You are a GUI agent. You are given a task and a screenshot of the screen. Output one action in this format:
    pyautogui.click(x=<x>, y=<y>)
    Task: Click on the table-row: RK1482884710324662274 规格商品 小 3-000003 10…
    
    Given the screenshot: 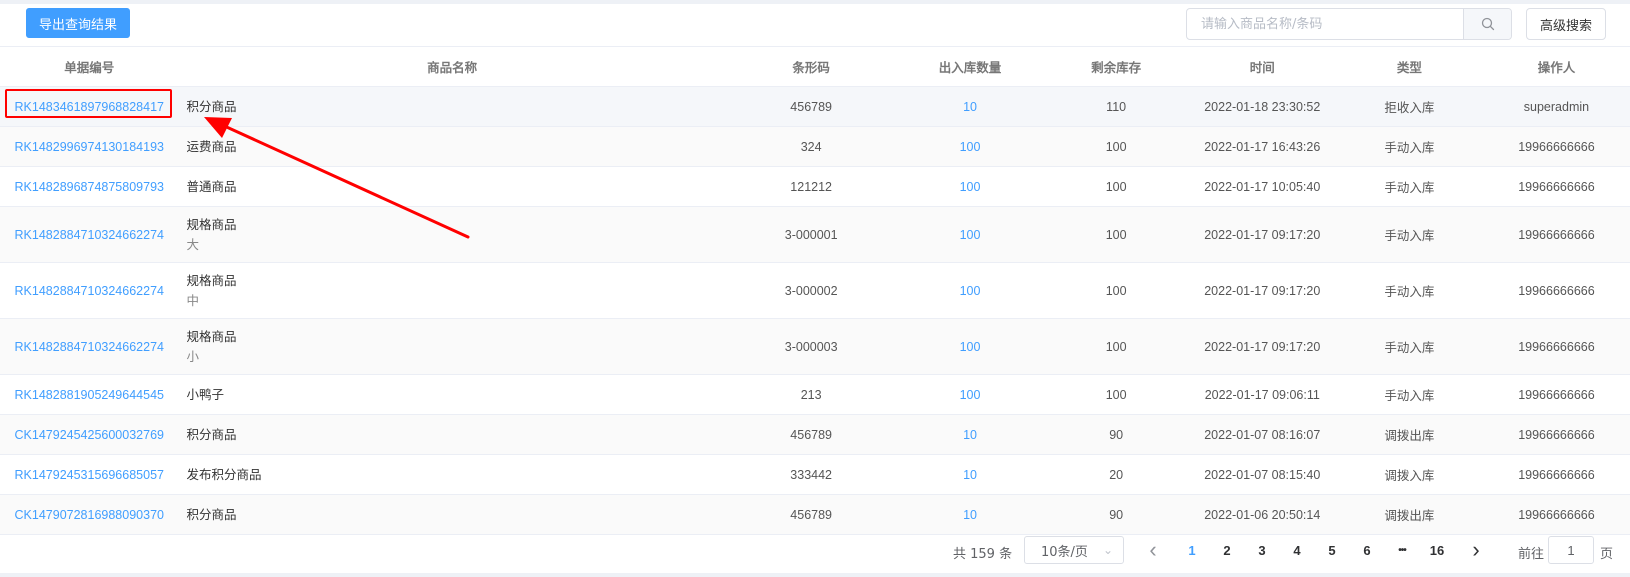 What is the action you would take?
    pyautogui.click(x=815, y=347)
    